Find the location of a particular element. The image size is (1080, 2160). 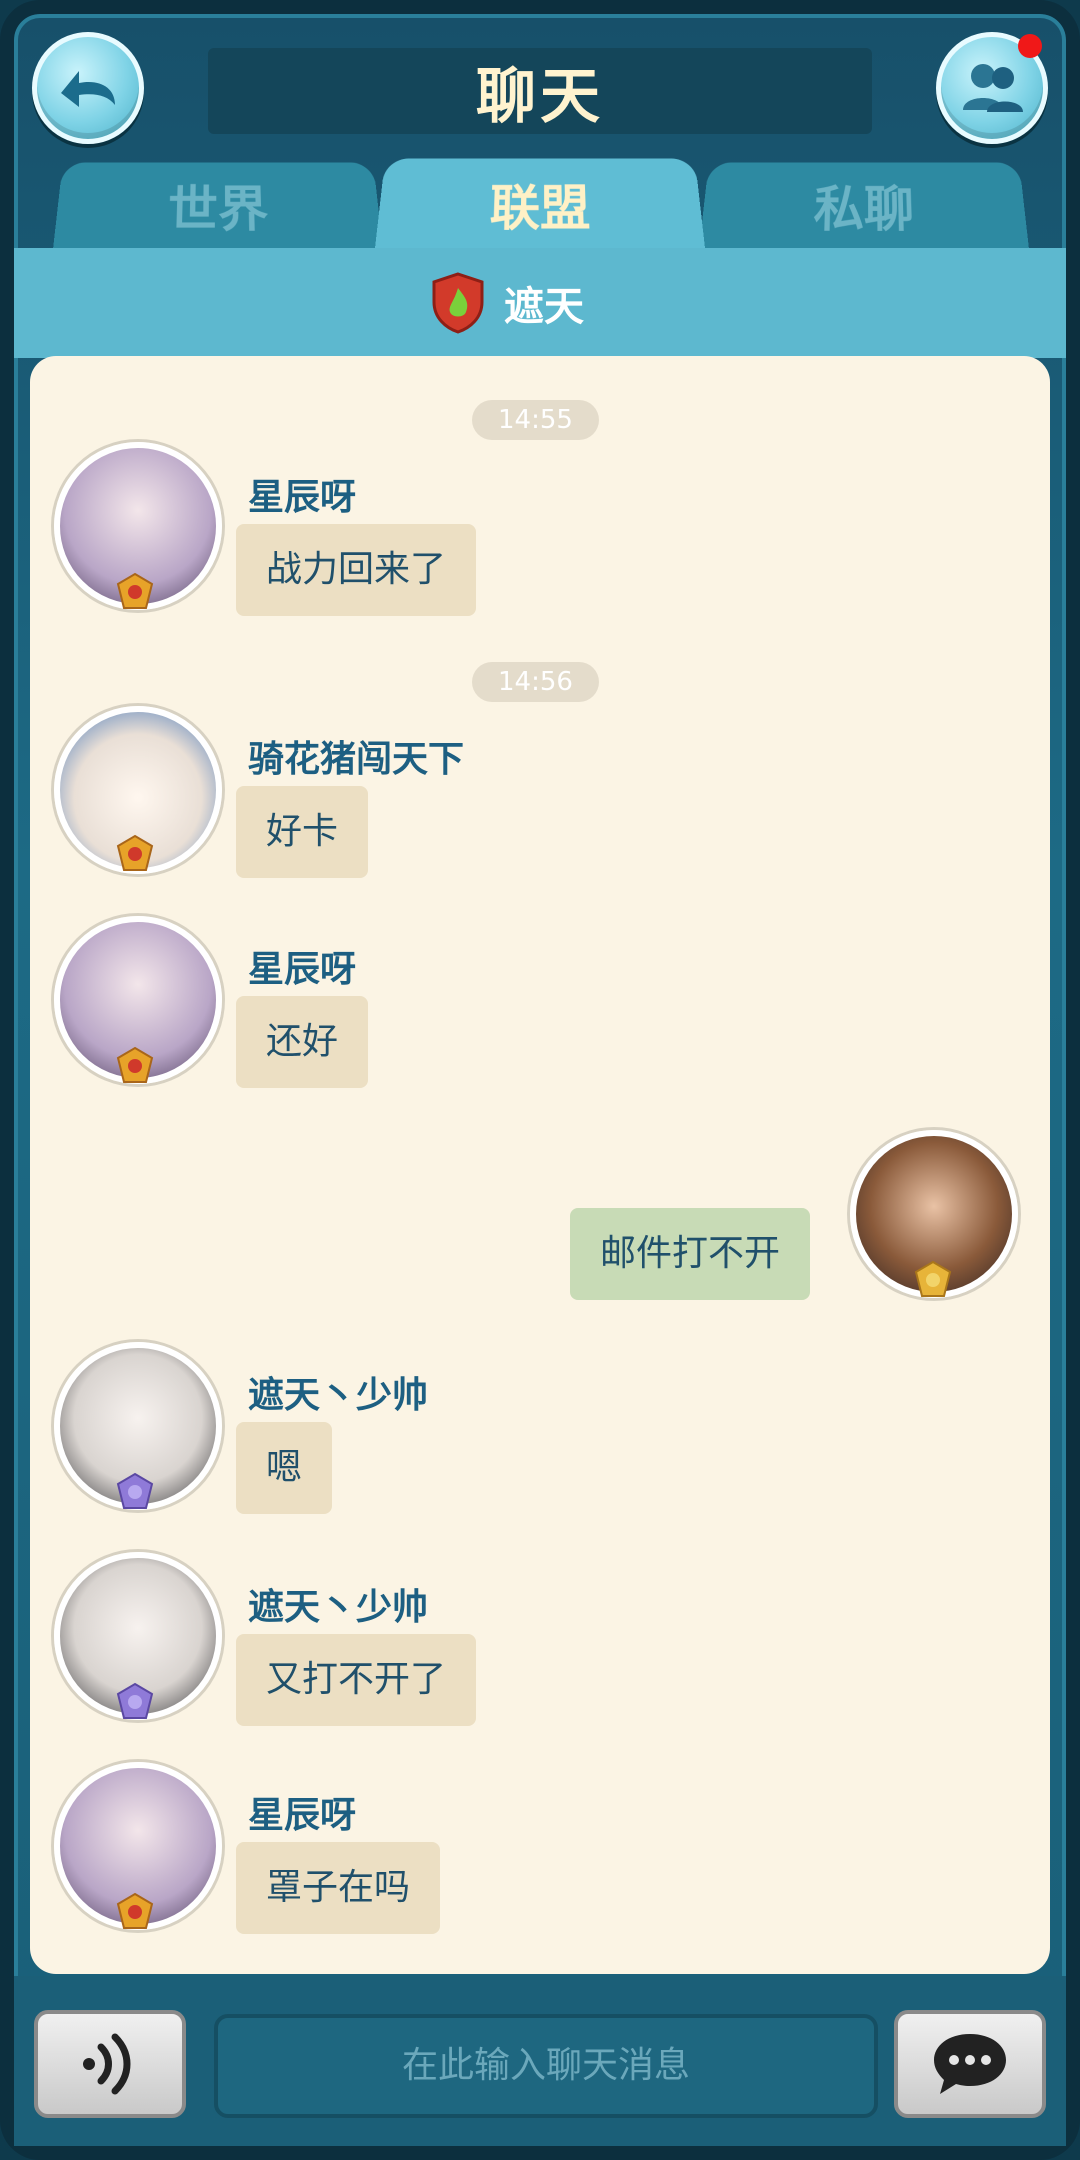

alliance-header: 遮天 is located at coordinates (507, 303).